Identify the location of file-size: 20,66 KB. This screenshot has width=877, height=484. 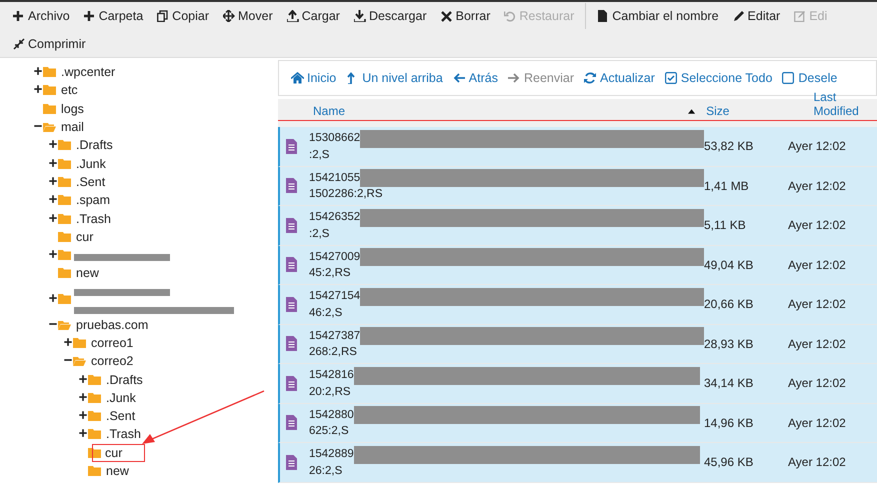
(729, 304).